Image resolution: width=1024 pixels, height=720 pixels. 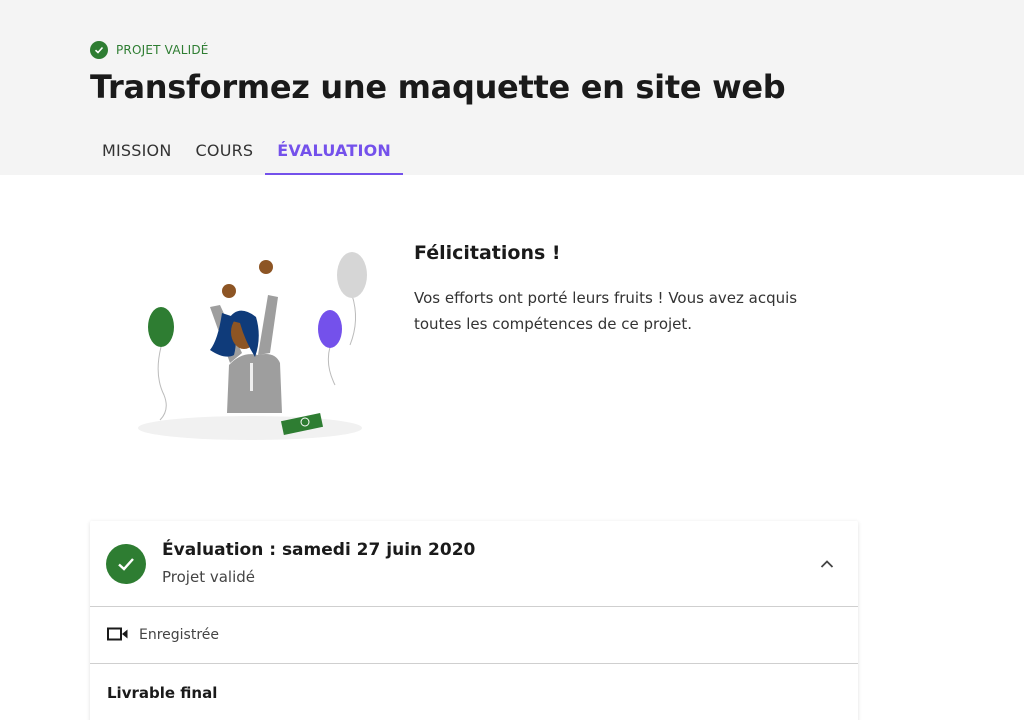 What do you see at coordinates (118, 635) in the screenshot?
I see `video-camera-icon` at bounding box center [118, 635].